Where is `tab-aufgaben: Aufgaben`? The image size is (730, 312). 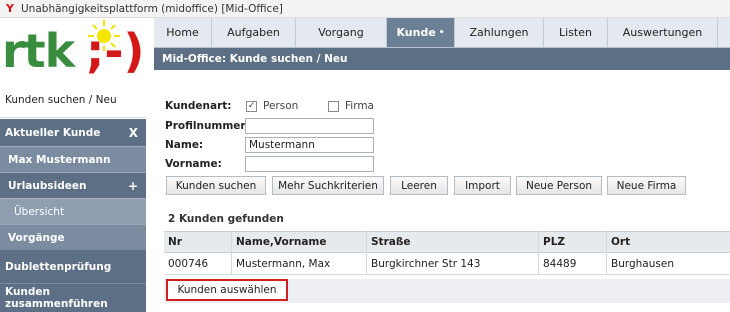
tab-aufgaben: Aufgaben is located at coordinates (254, 32).